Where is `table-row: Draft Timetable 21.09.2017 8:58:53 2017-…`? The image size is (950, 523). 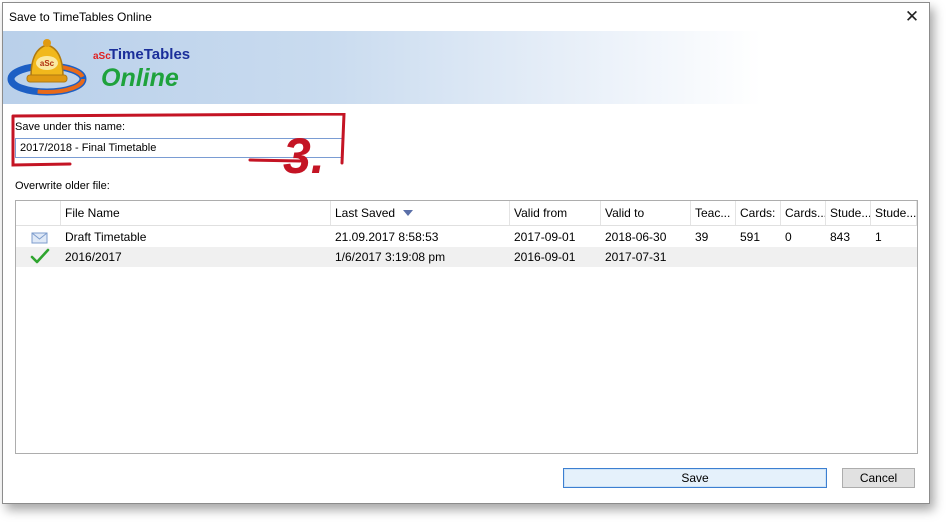 table-row: Draft Timetable 21.09.2017 8:58:53 2017-… is located at coordinates (466, 237).